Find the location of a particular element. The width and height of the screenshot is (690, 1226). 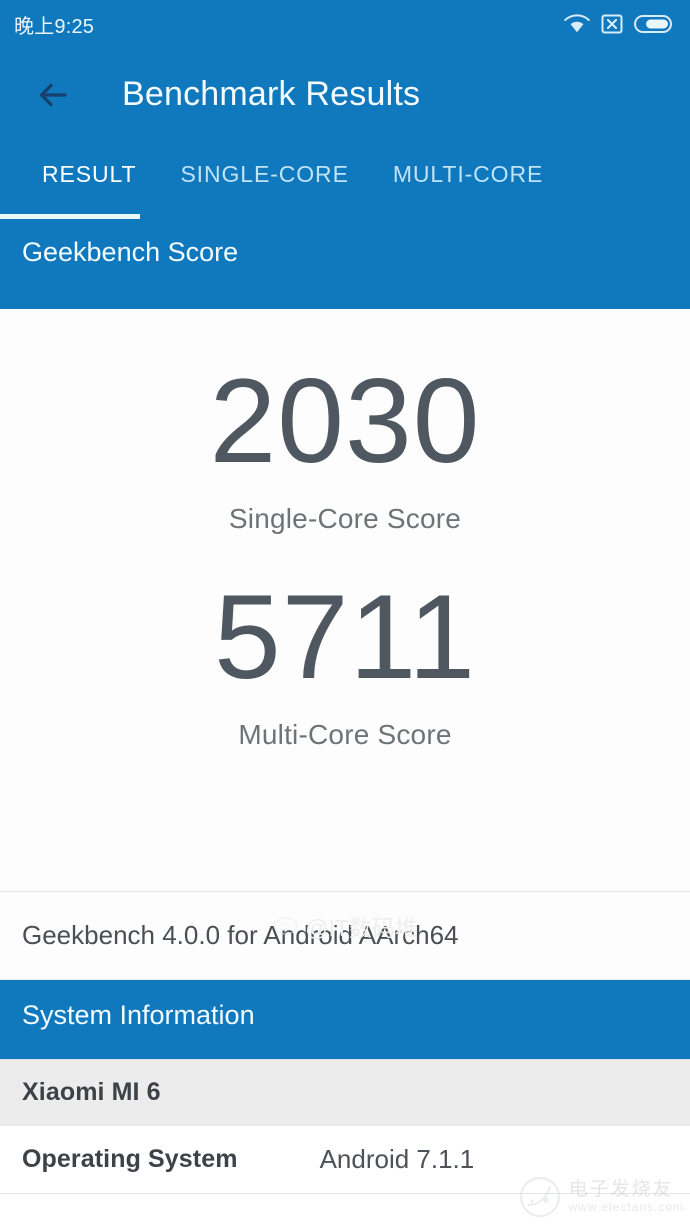

section-header-geekbench-score: Geekbench Score is located at coordinates (345, 264).